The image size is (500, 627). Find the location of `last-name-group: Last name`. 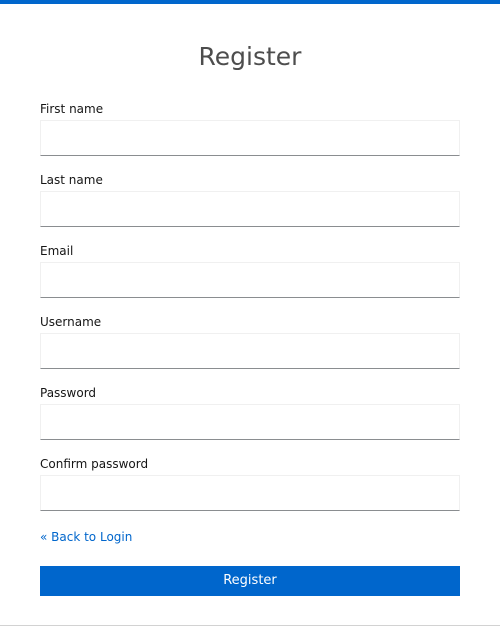

last-name-group: Last name is located at coordinates (250, 206).